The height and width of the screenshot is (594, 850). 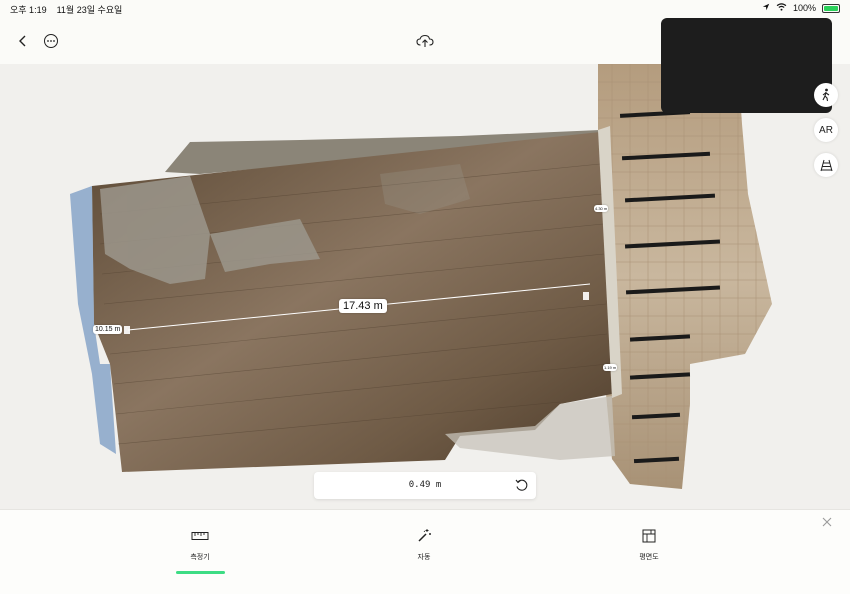 What do you see at coordinates (610, 367) in the screenshot?
I see `measurement-label-wall-b: 1.19 m` at bounding box center [610, 367].